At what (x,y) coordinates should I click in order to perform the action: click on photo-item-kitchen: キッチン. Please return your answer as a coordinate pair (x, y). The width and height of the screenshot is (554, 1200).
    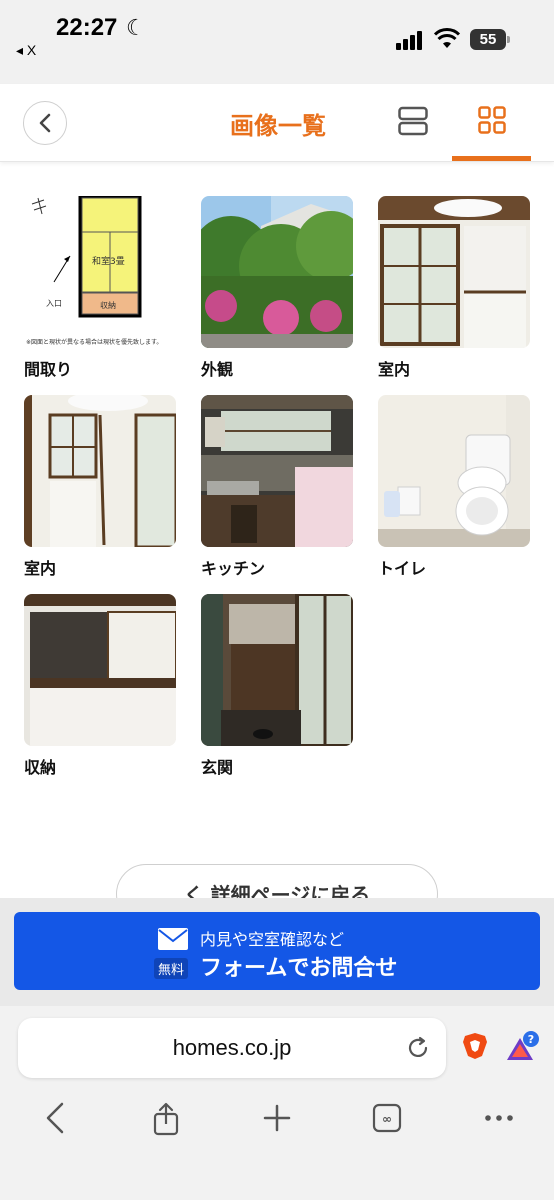
    Looking at the image, I should click on (277, 487).